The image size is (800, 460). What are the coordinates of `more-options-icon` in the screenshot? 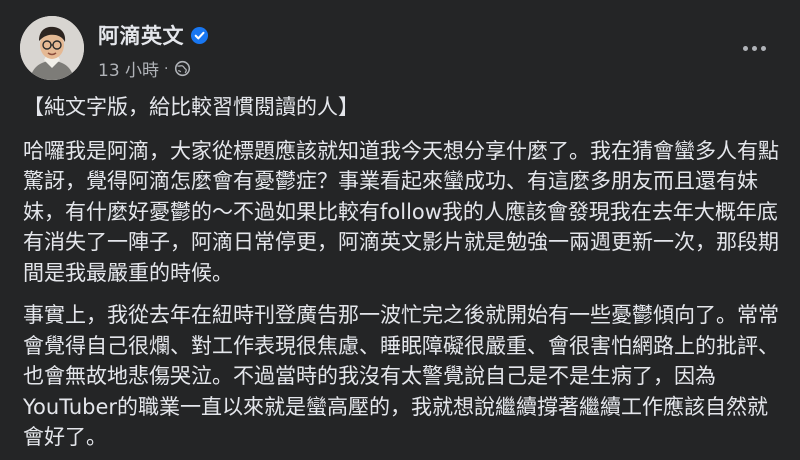 It's located at (754, 48).